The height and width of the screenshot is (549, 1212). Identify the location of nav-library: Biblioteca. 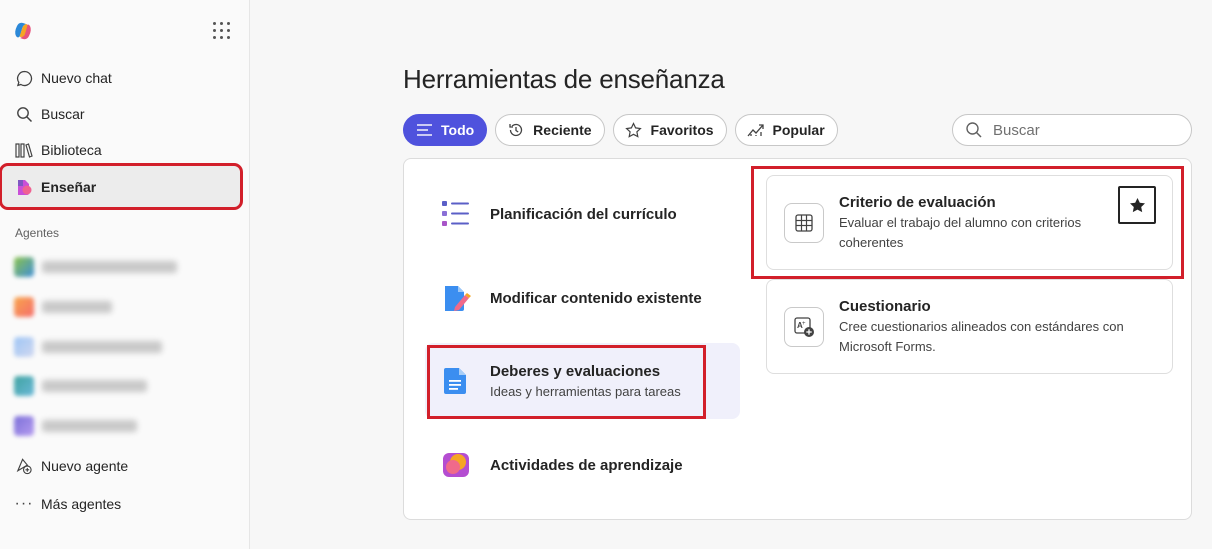
(122, 150).